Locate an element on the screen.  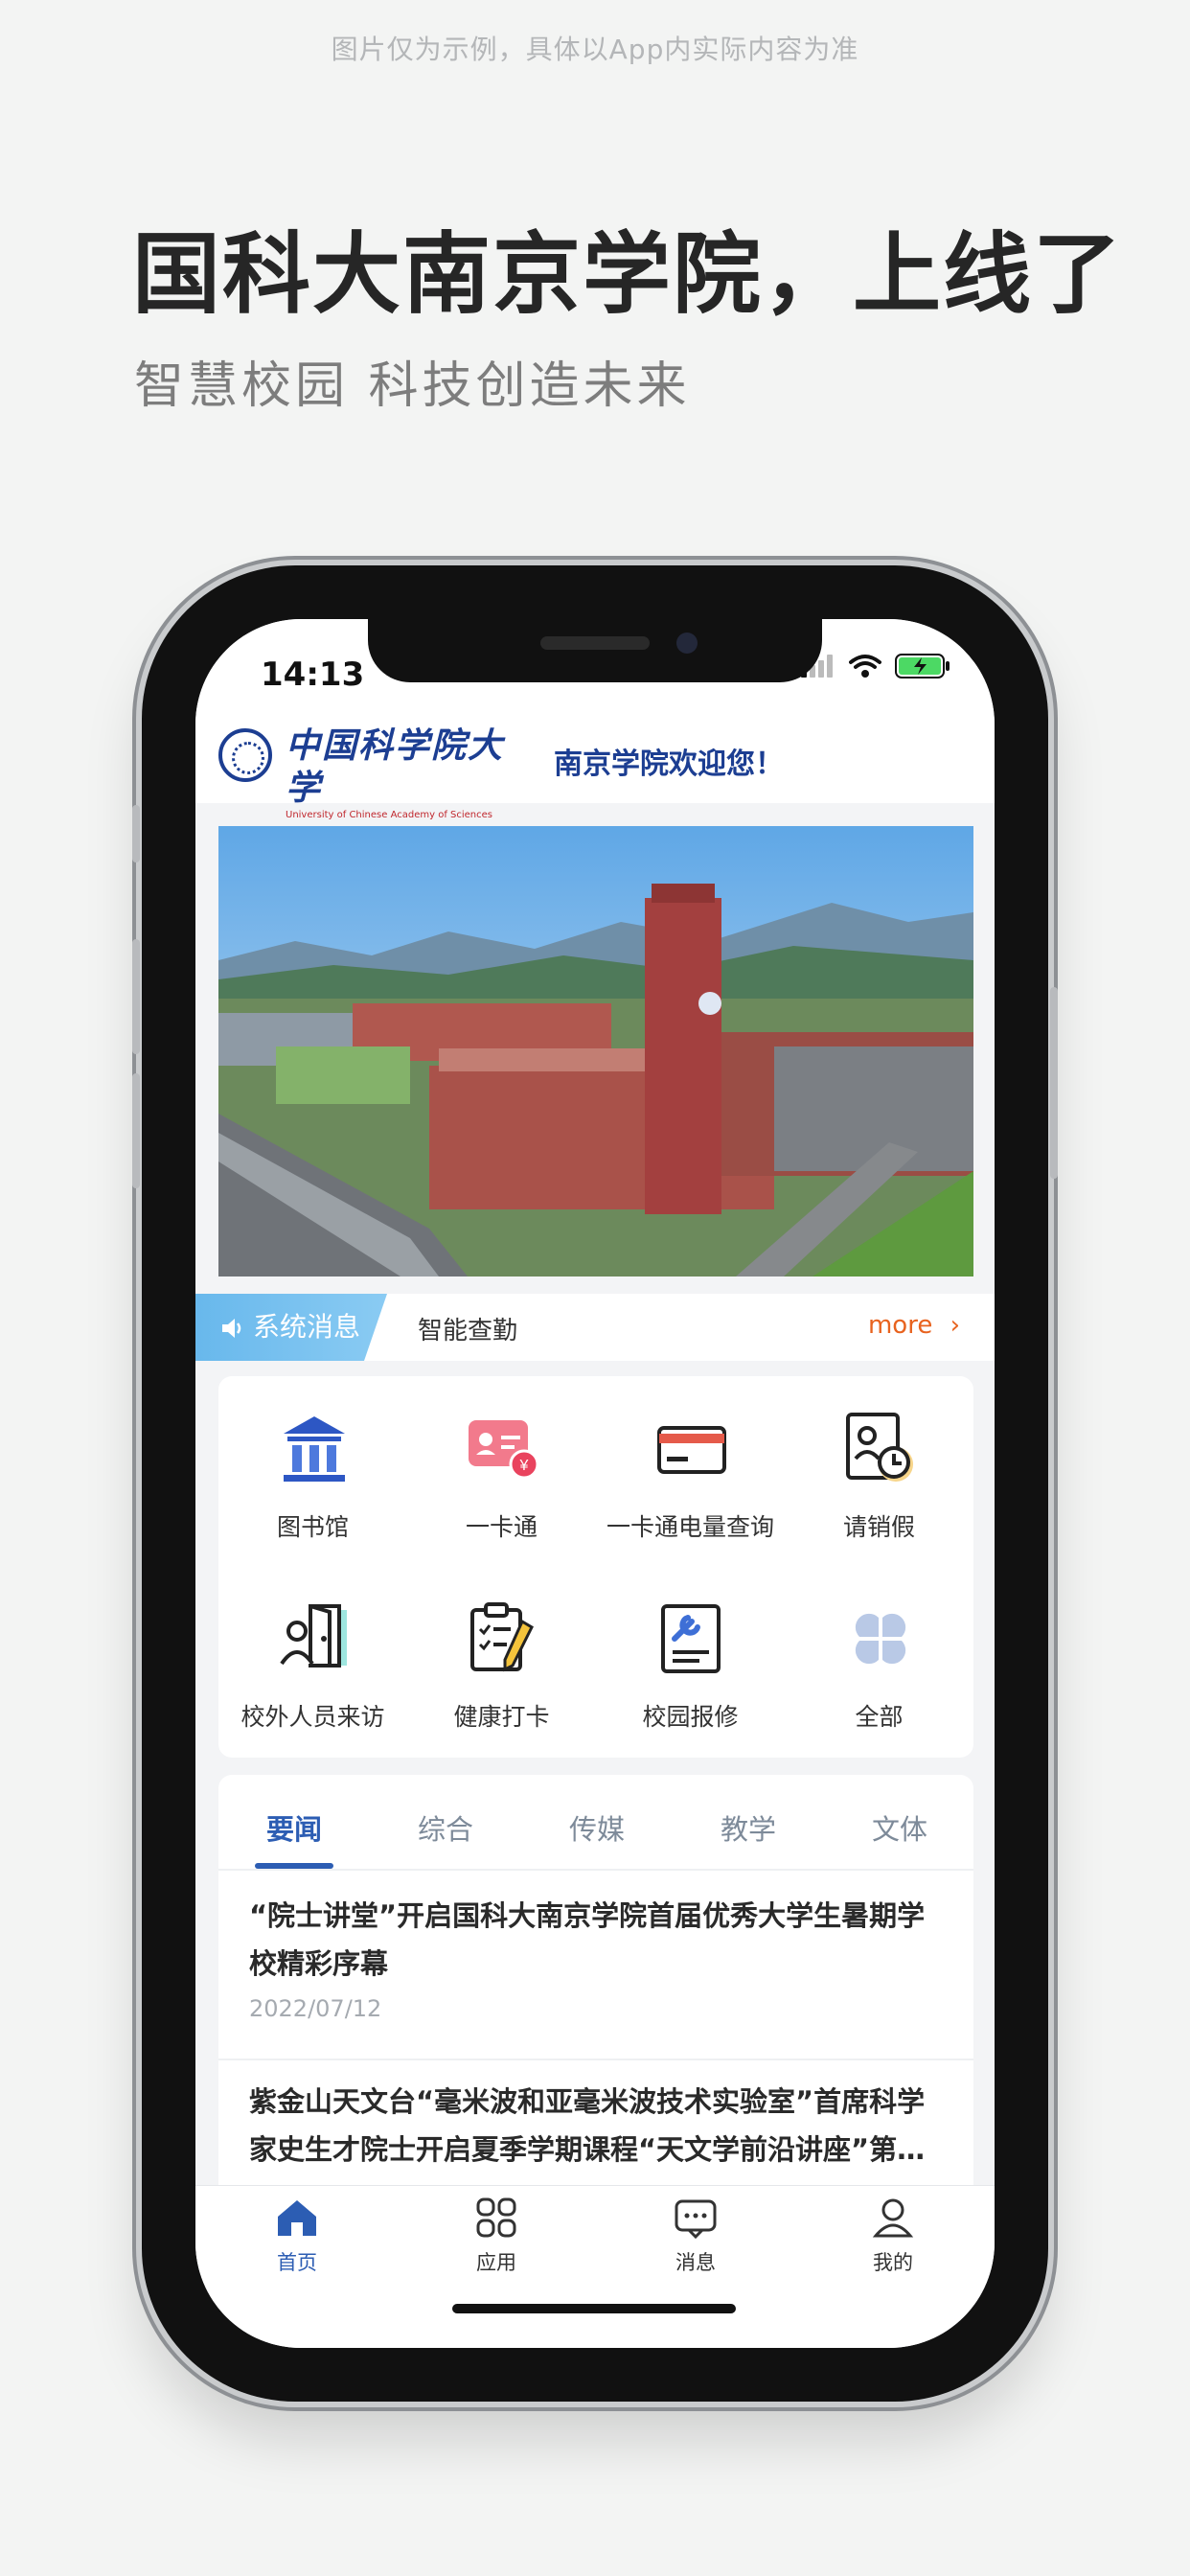
home-indicator is located at coordinates (594, 2308).